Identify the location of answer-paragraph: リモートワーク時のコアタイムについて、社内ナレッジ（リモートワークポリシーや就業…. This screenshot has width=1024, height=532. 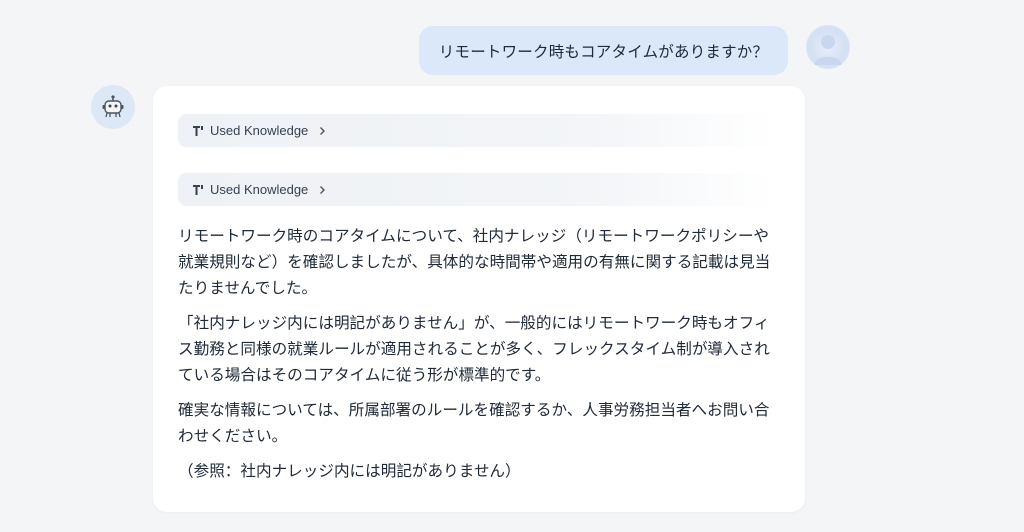
(474, 262).